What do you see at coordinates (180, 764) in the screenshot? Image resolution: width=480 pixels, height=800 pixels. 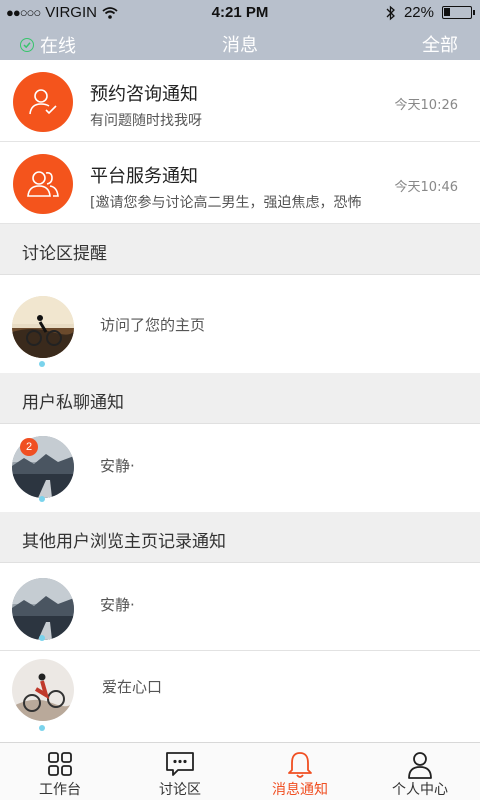 I see `chat-bubble-icon` at bounding box center [180, 764].